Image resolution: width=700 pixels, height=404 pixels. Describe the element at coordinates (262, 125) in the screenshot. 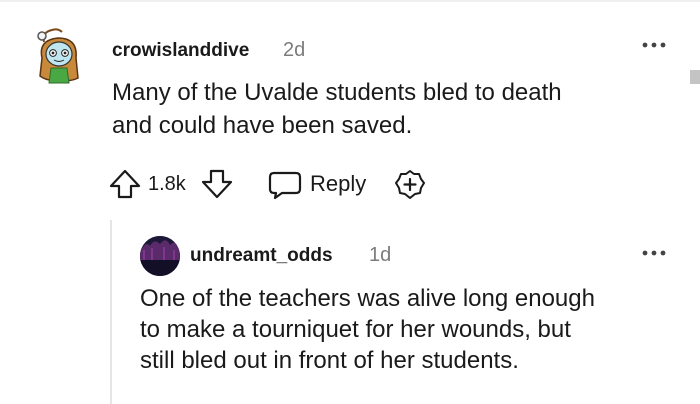

I see `comment-body-line: and could have been saved.` at that location.